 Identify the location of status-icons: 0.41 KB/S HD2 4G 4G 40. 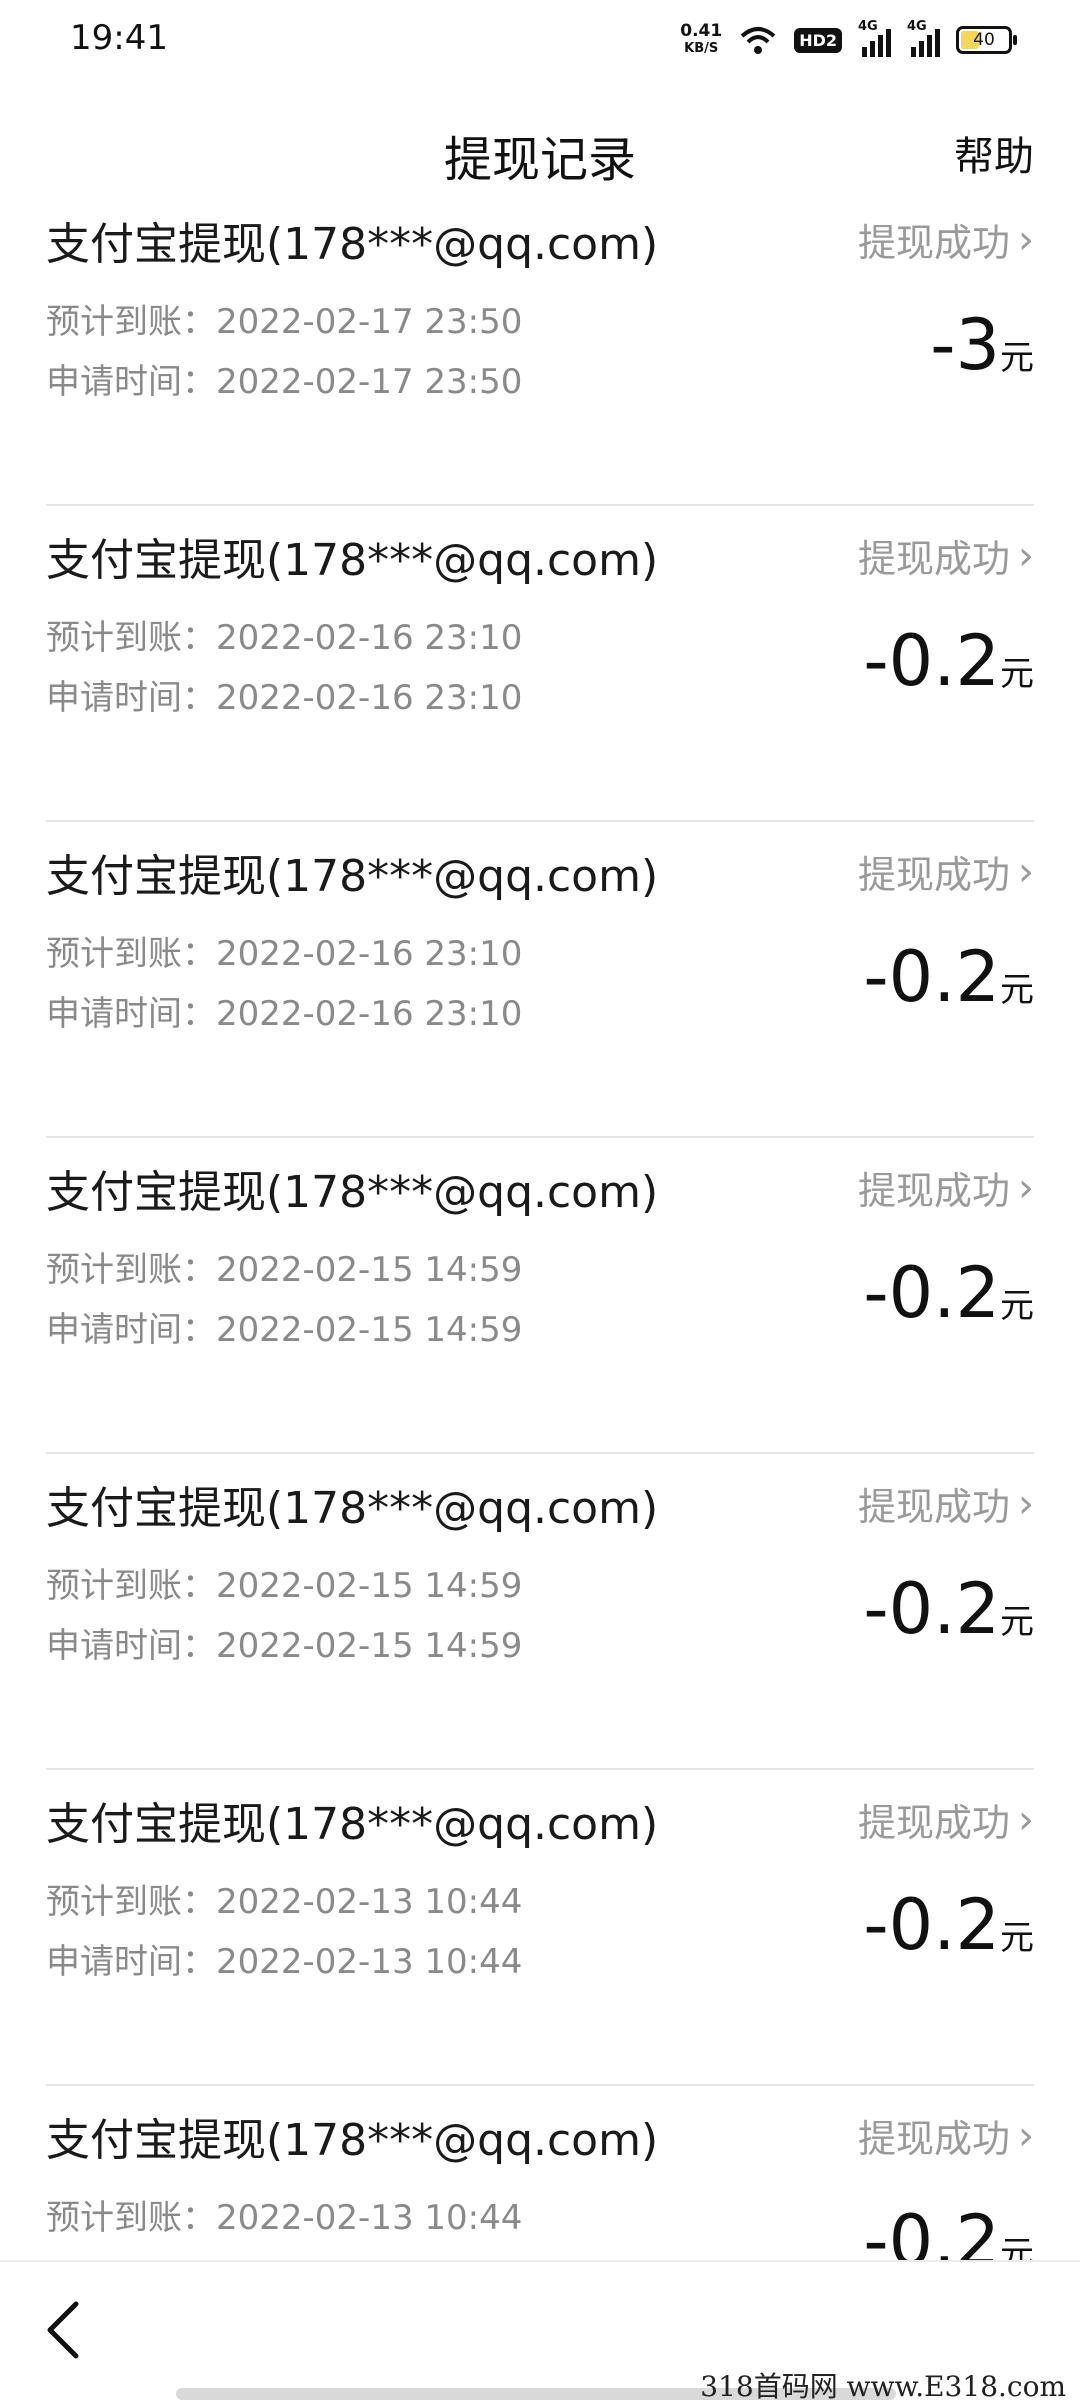
(848, 40).